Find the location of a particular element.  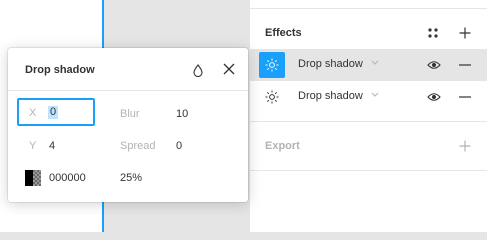

opacity-field: 25% is located at coordinates (131, 178).